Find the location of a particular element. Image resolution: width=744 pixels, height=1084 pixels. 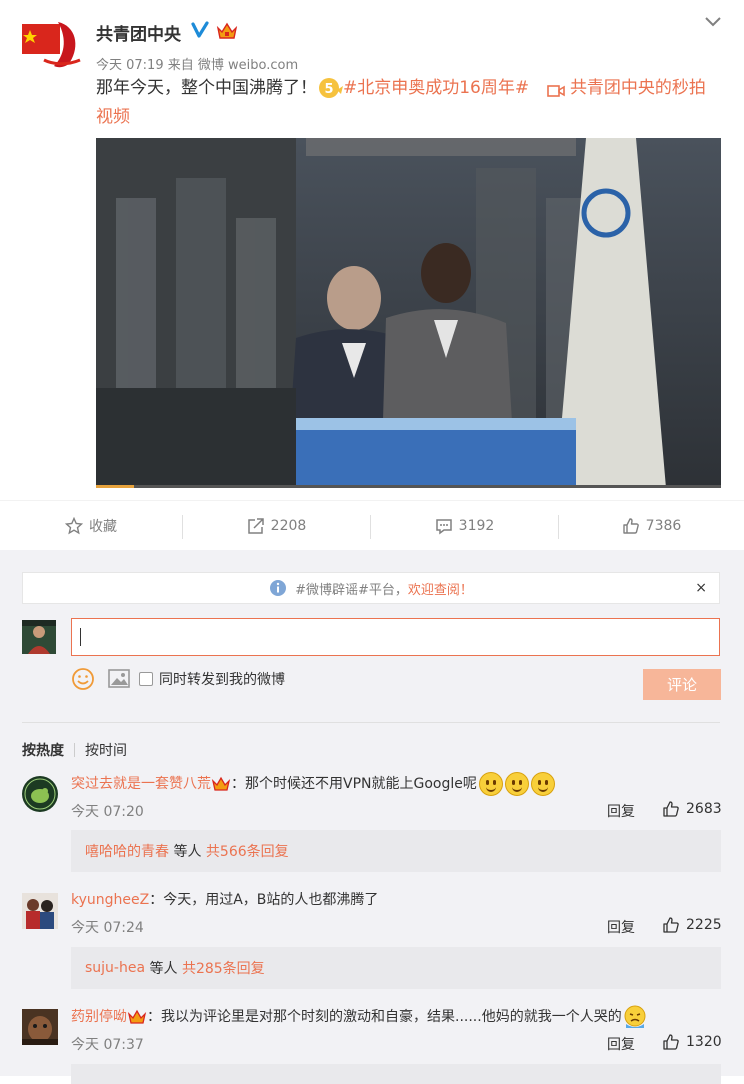

author-avatar is located at coordinates (52, 45).